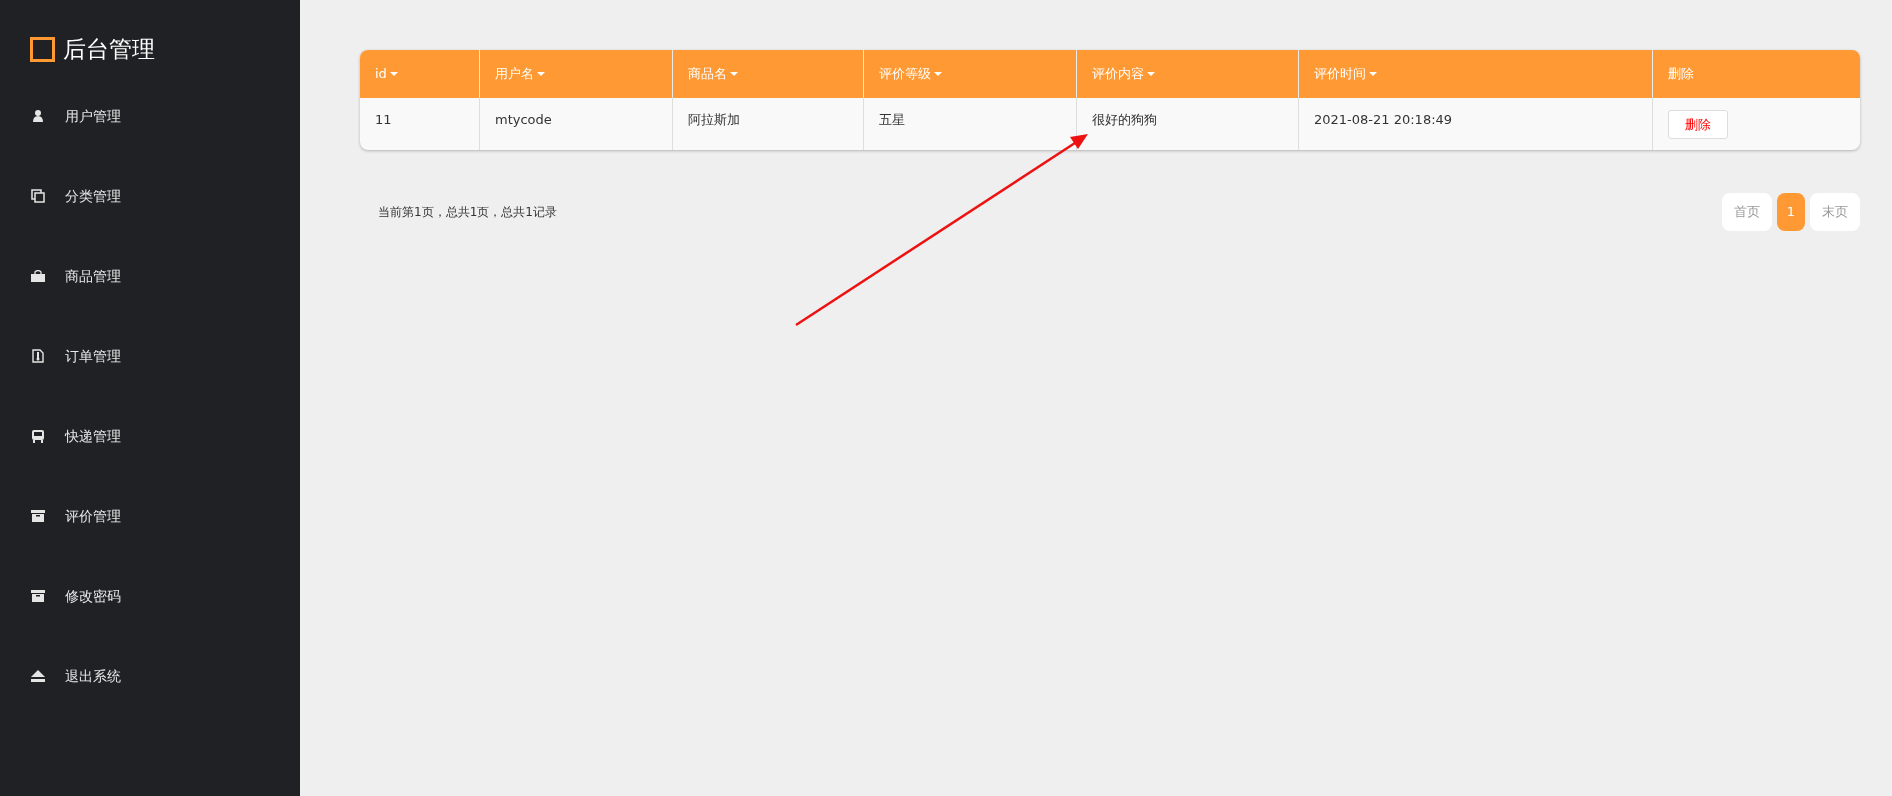  Describe the element at coordinates (38, 676) in the screenshot. I see `eject-icon` at that location.